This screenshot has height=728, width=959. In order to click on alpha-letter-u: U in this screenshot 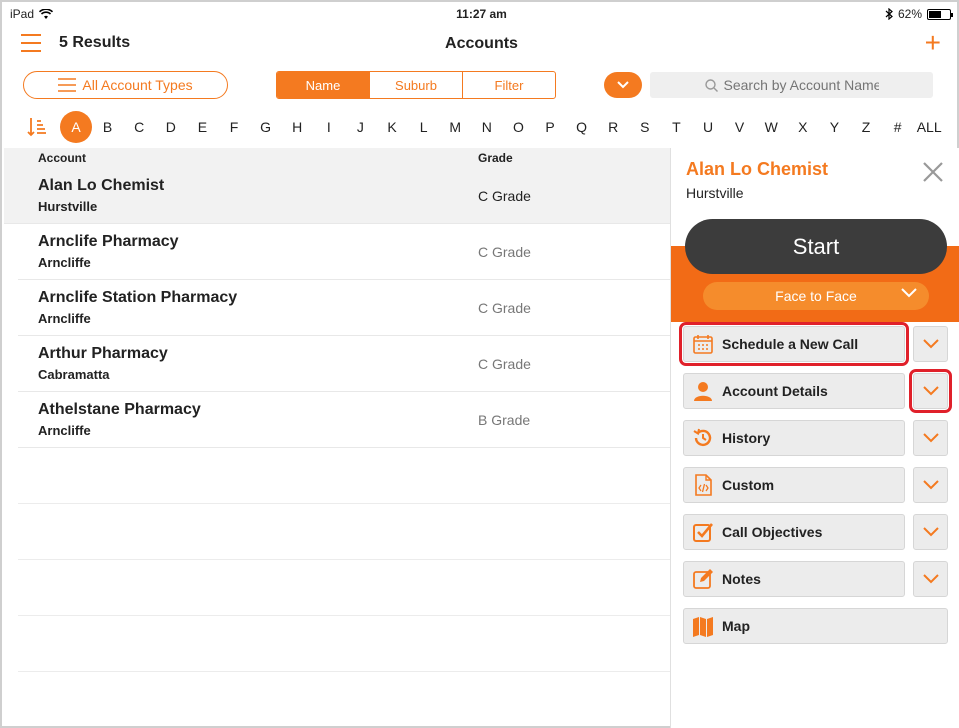, I will do `click(708, 127)`.